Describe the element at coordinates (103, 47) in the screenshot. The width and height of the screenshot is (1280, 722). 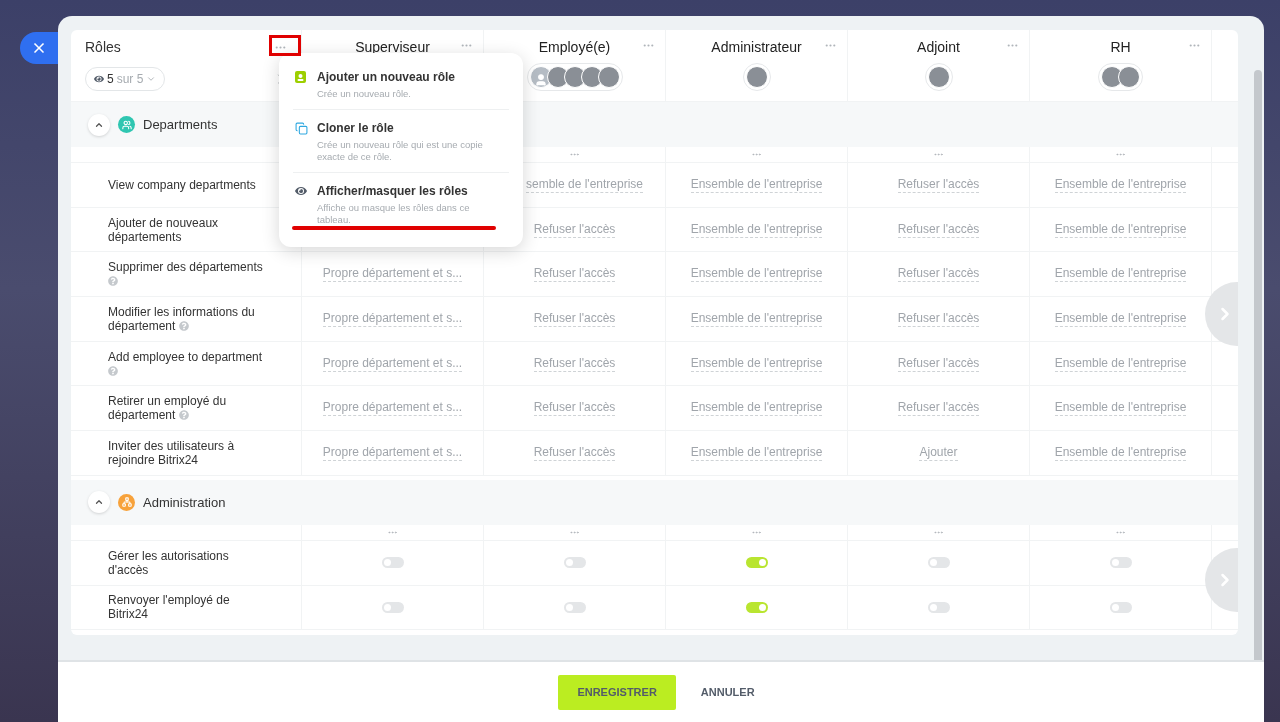
I see `roles-title: Rôles` at that location.